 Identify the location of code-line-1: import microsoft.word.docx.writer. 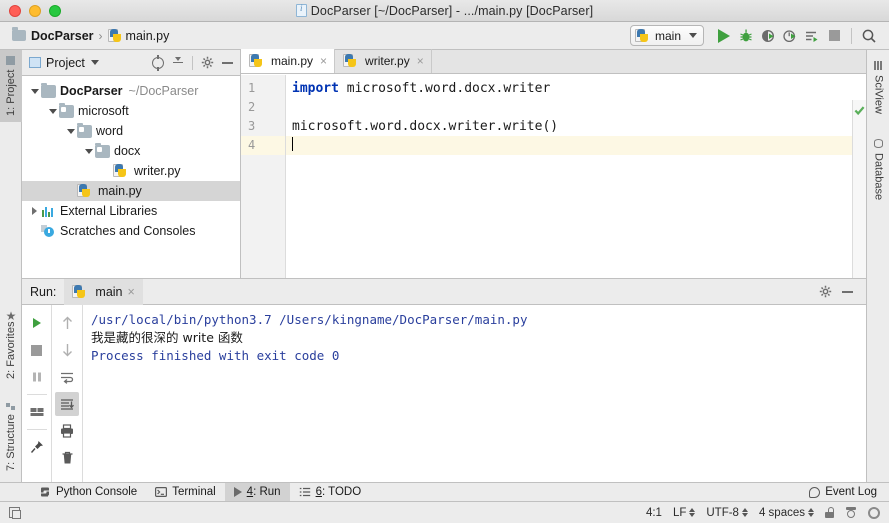
(576, 88).